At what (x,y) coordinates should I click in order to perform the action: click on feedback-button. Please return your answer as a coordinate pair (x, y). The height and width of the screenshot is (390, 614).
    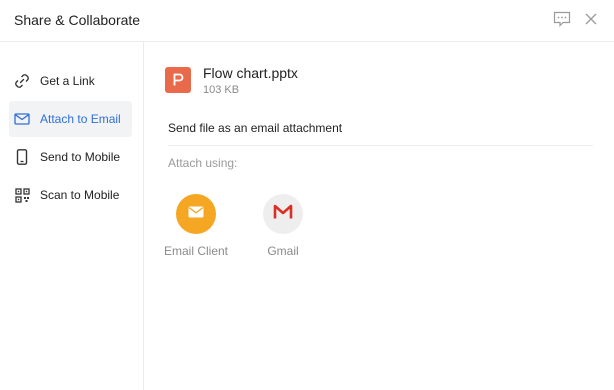
    Looking at the image, I should click on (562, 21).